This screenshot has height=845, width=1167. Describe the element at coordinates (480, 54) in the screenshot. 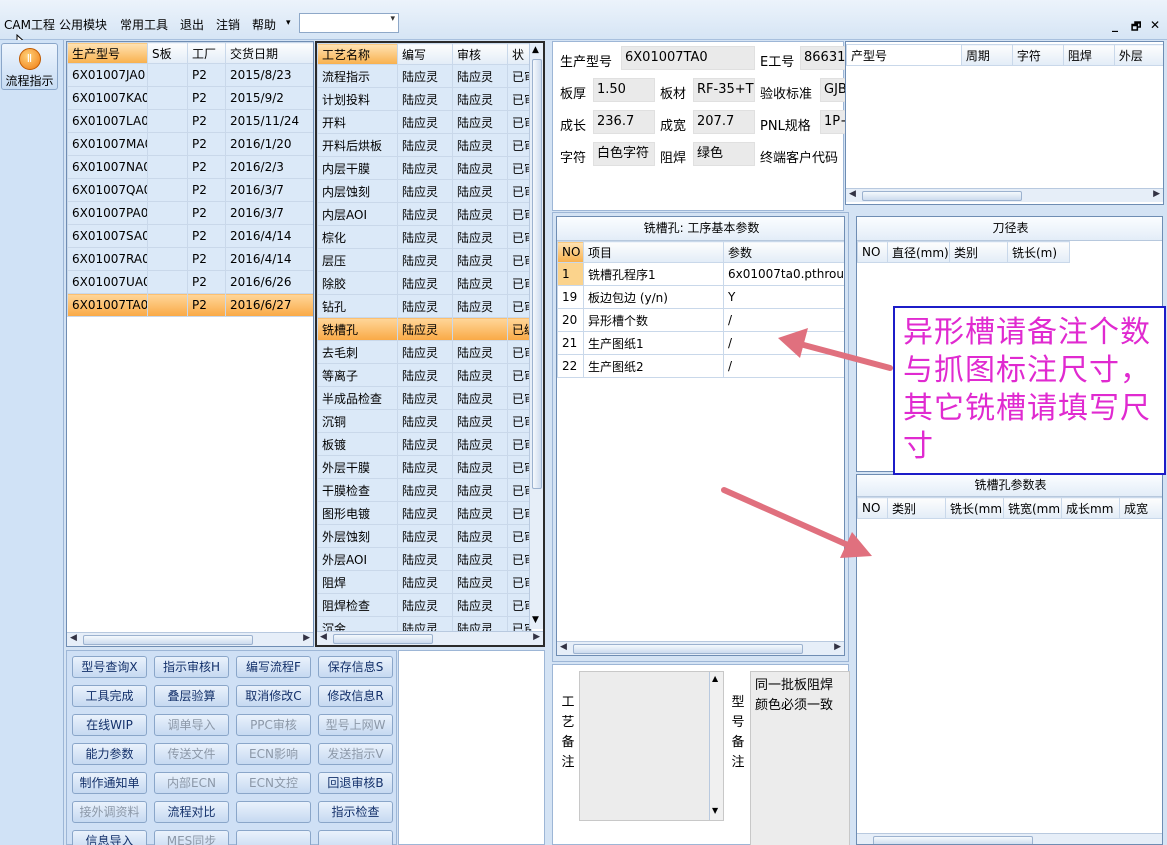

I see `col-header-reviewer: 审核` at that location.